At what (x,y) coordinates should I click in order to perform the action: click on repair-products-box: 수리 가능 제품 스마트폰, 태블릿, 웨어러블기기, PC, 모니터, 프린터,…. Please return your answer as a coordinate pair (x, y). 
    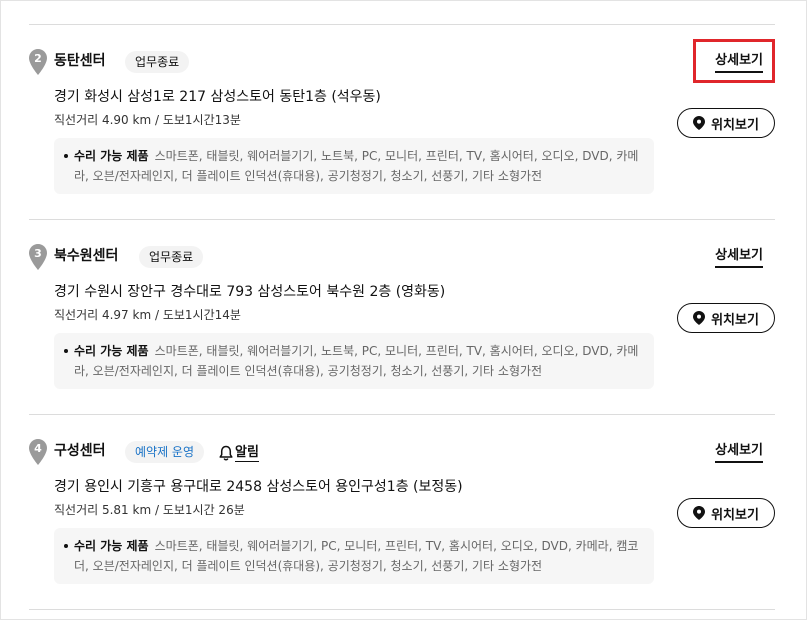
    Looking at the image, I should click on (354, 556).